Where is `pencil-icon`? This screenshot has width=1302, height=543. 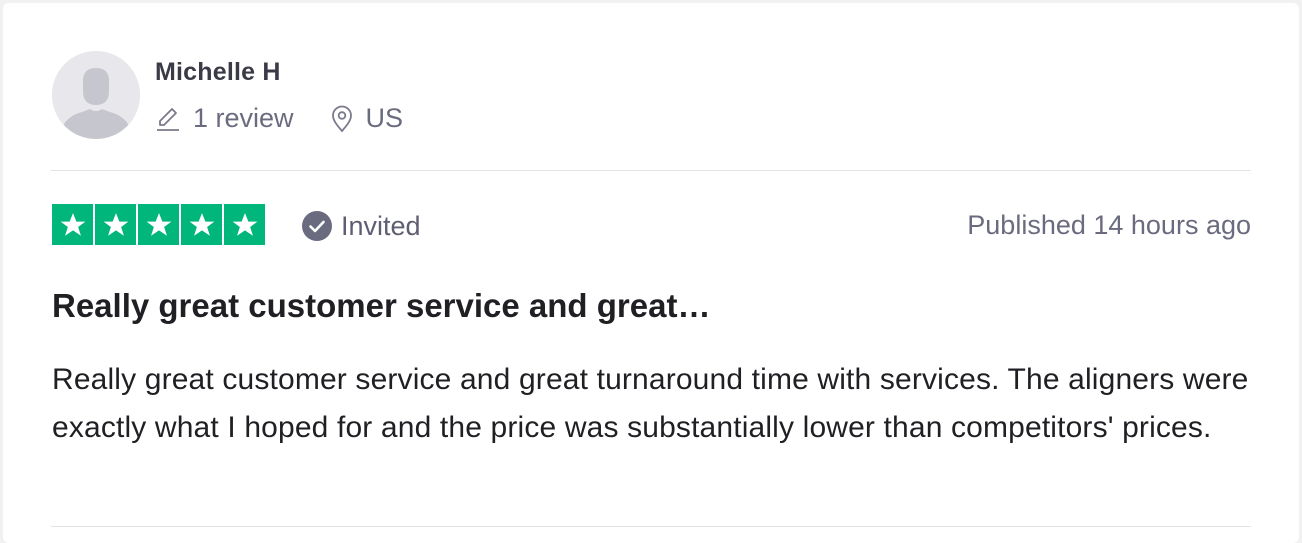
pencil-icon is located at coordinates (168, 119).